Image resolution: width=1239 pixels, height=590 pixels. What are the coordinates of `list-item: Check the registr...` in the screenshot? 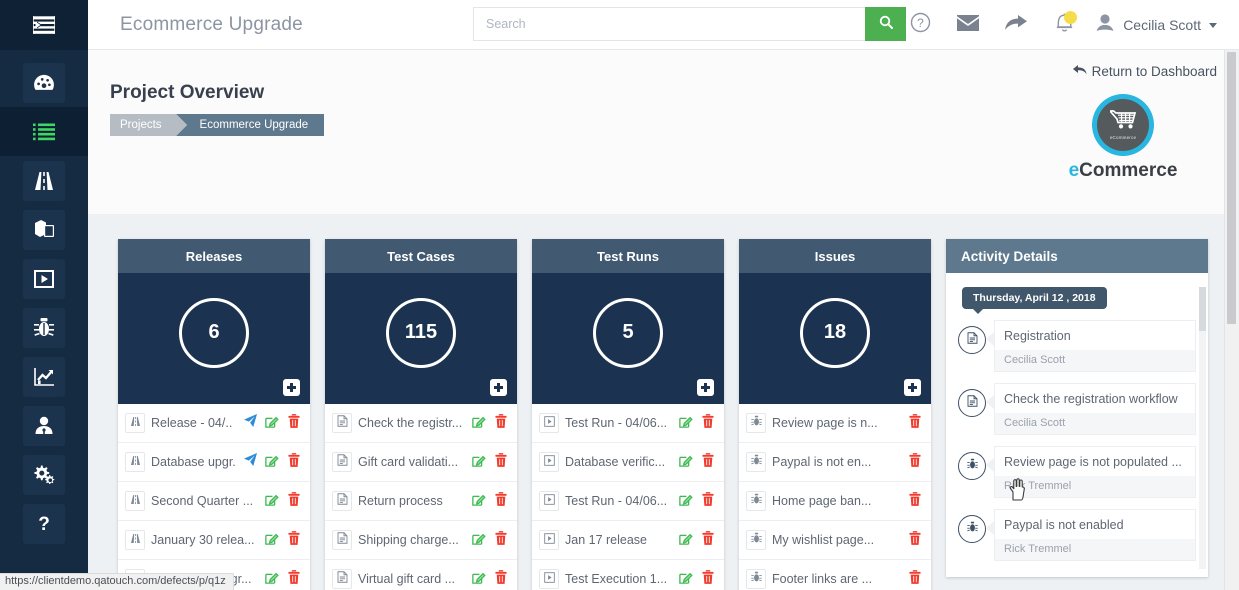 It's located at (421, 423).